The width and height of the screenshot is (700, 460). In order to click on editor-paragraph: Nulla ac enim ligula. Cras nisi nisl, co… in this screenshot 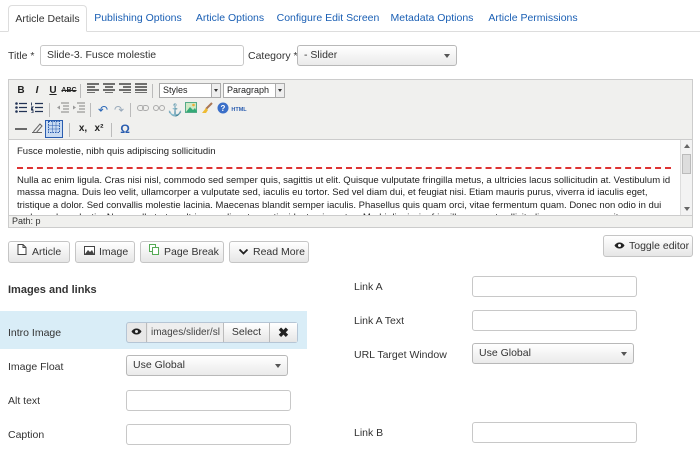, I will do `click(344, 195)`.